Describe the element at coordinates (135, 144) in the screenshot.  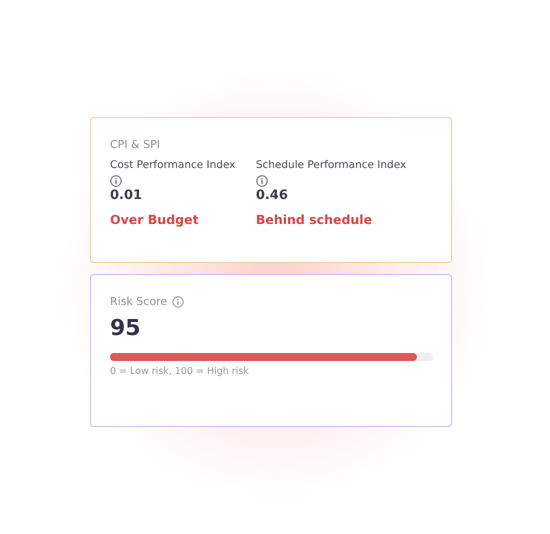
I see `card-title: CPI & SPI` at that location.